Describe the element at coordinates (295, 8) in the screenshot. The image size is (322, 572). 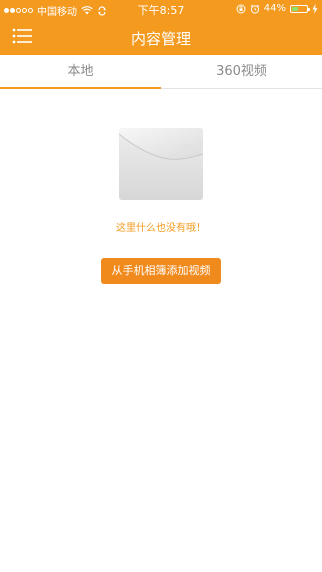
I see `battery-fill` at that location.